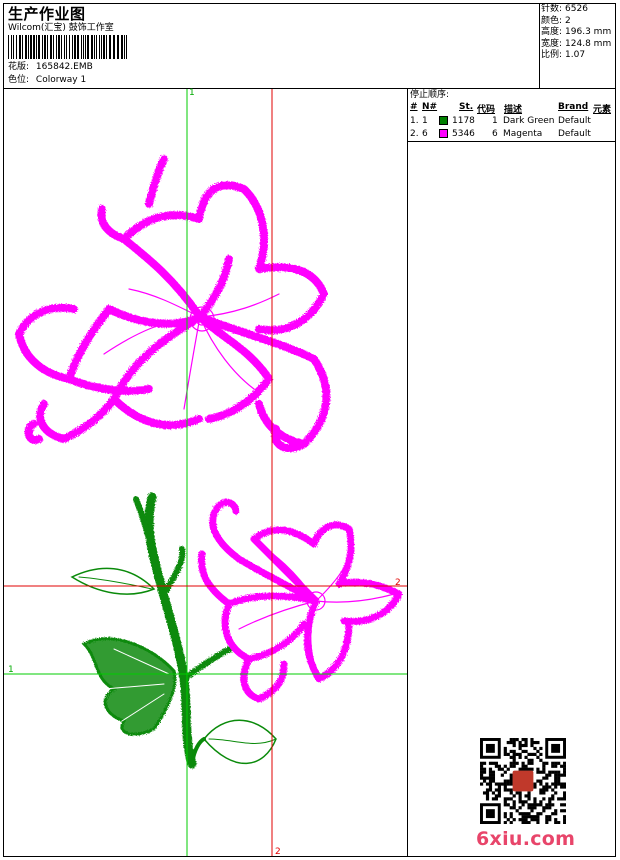 This screenshot has width=620, height=860. What do you see at coordinates (466, 107) in the screenshot?
I see `col-stitches: St.` at bounding box center [466, 107].